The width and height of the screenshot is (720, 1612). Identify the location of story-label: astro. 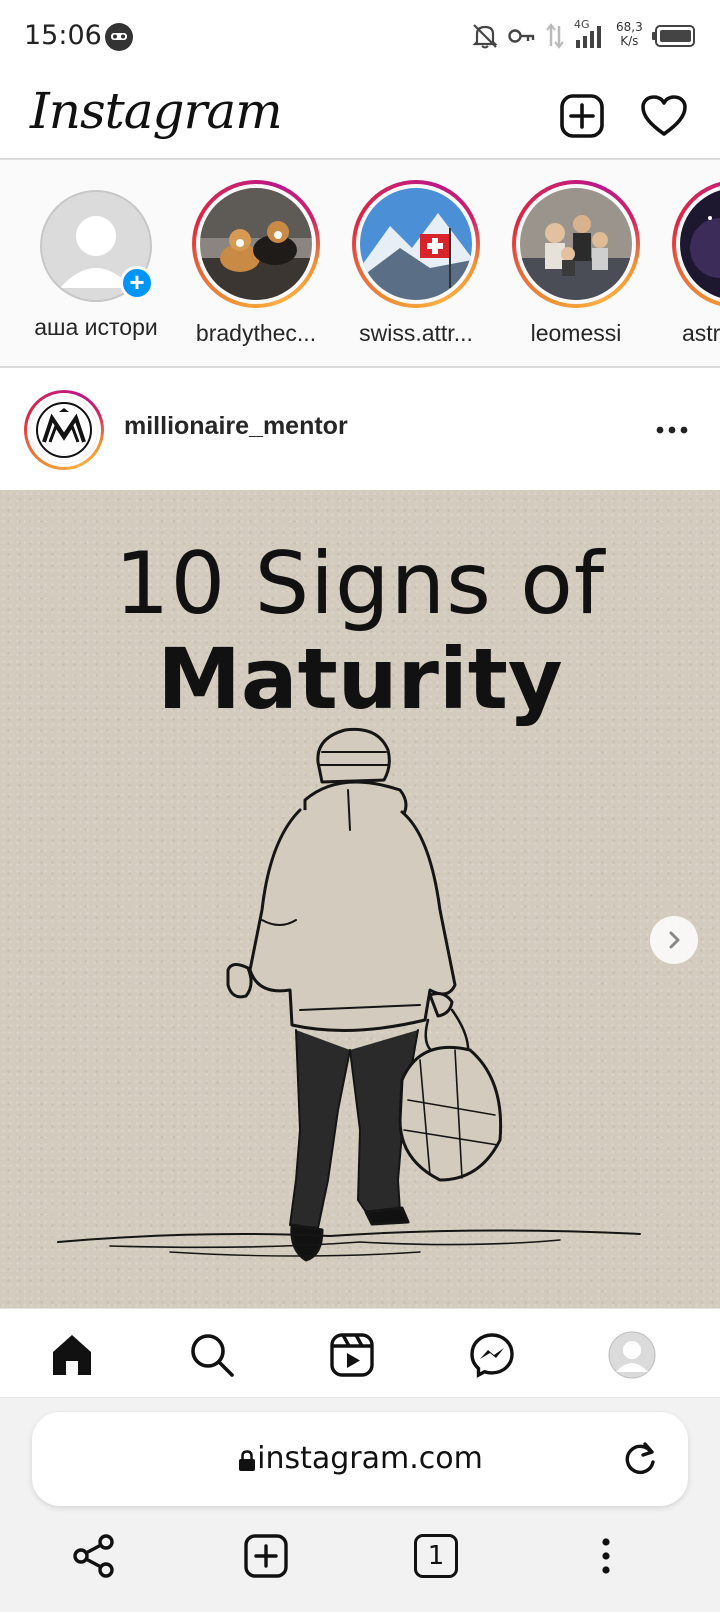
(701, 333).